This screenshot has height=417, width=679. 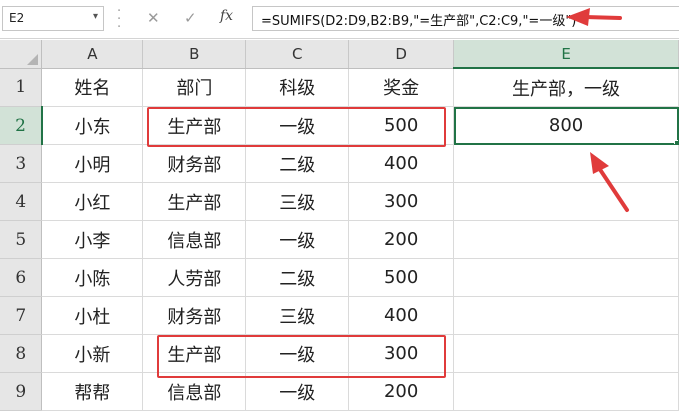 What do you see at coordinates (401, 353) in the screenshot?
I see `cell-d8: 300` at bounding box center [401, 353].